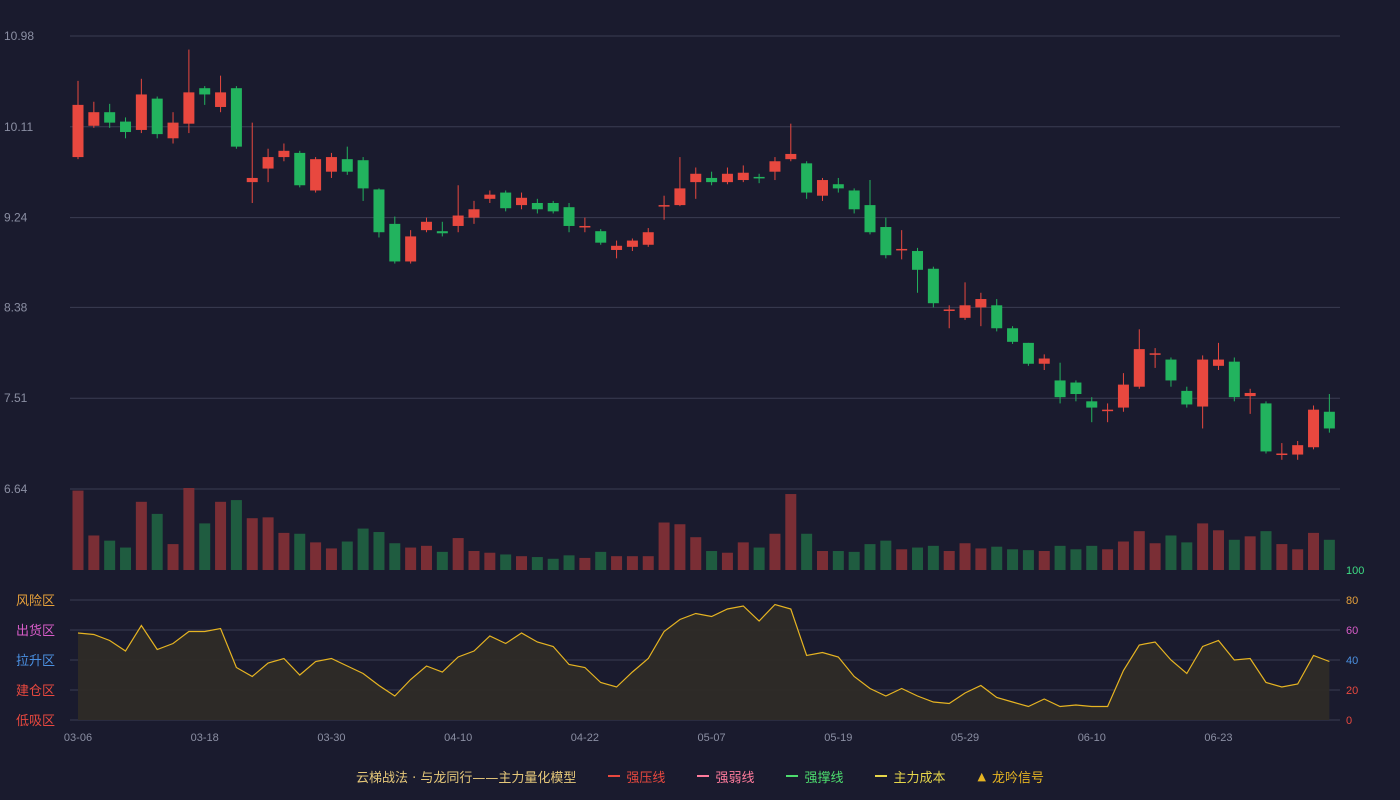  I want to click on legend-marker-support, so click(792, 776).